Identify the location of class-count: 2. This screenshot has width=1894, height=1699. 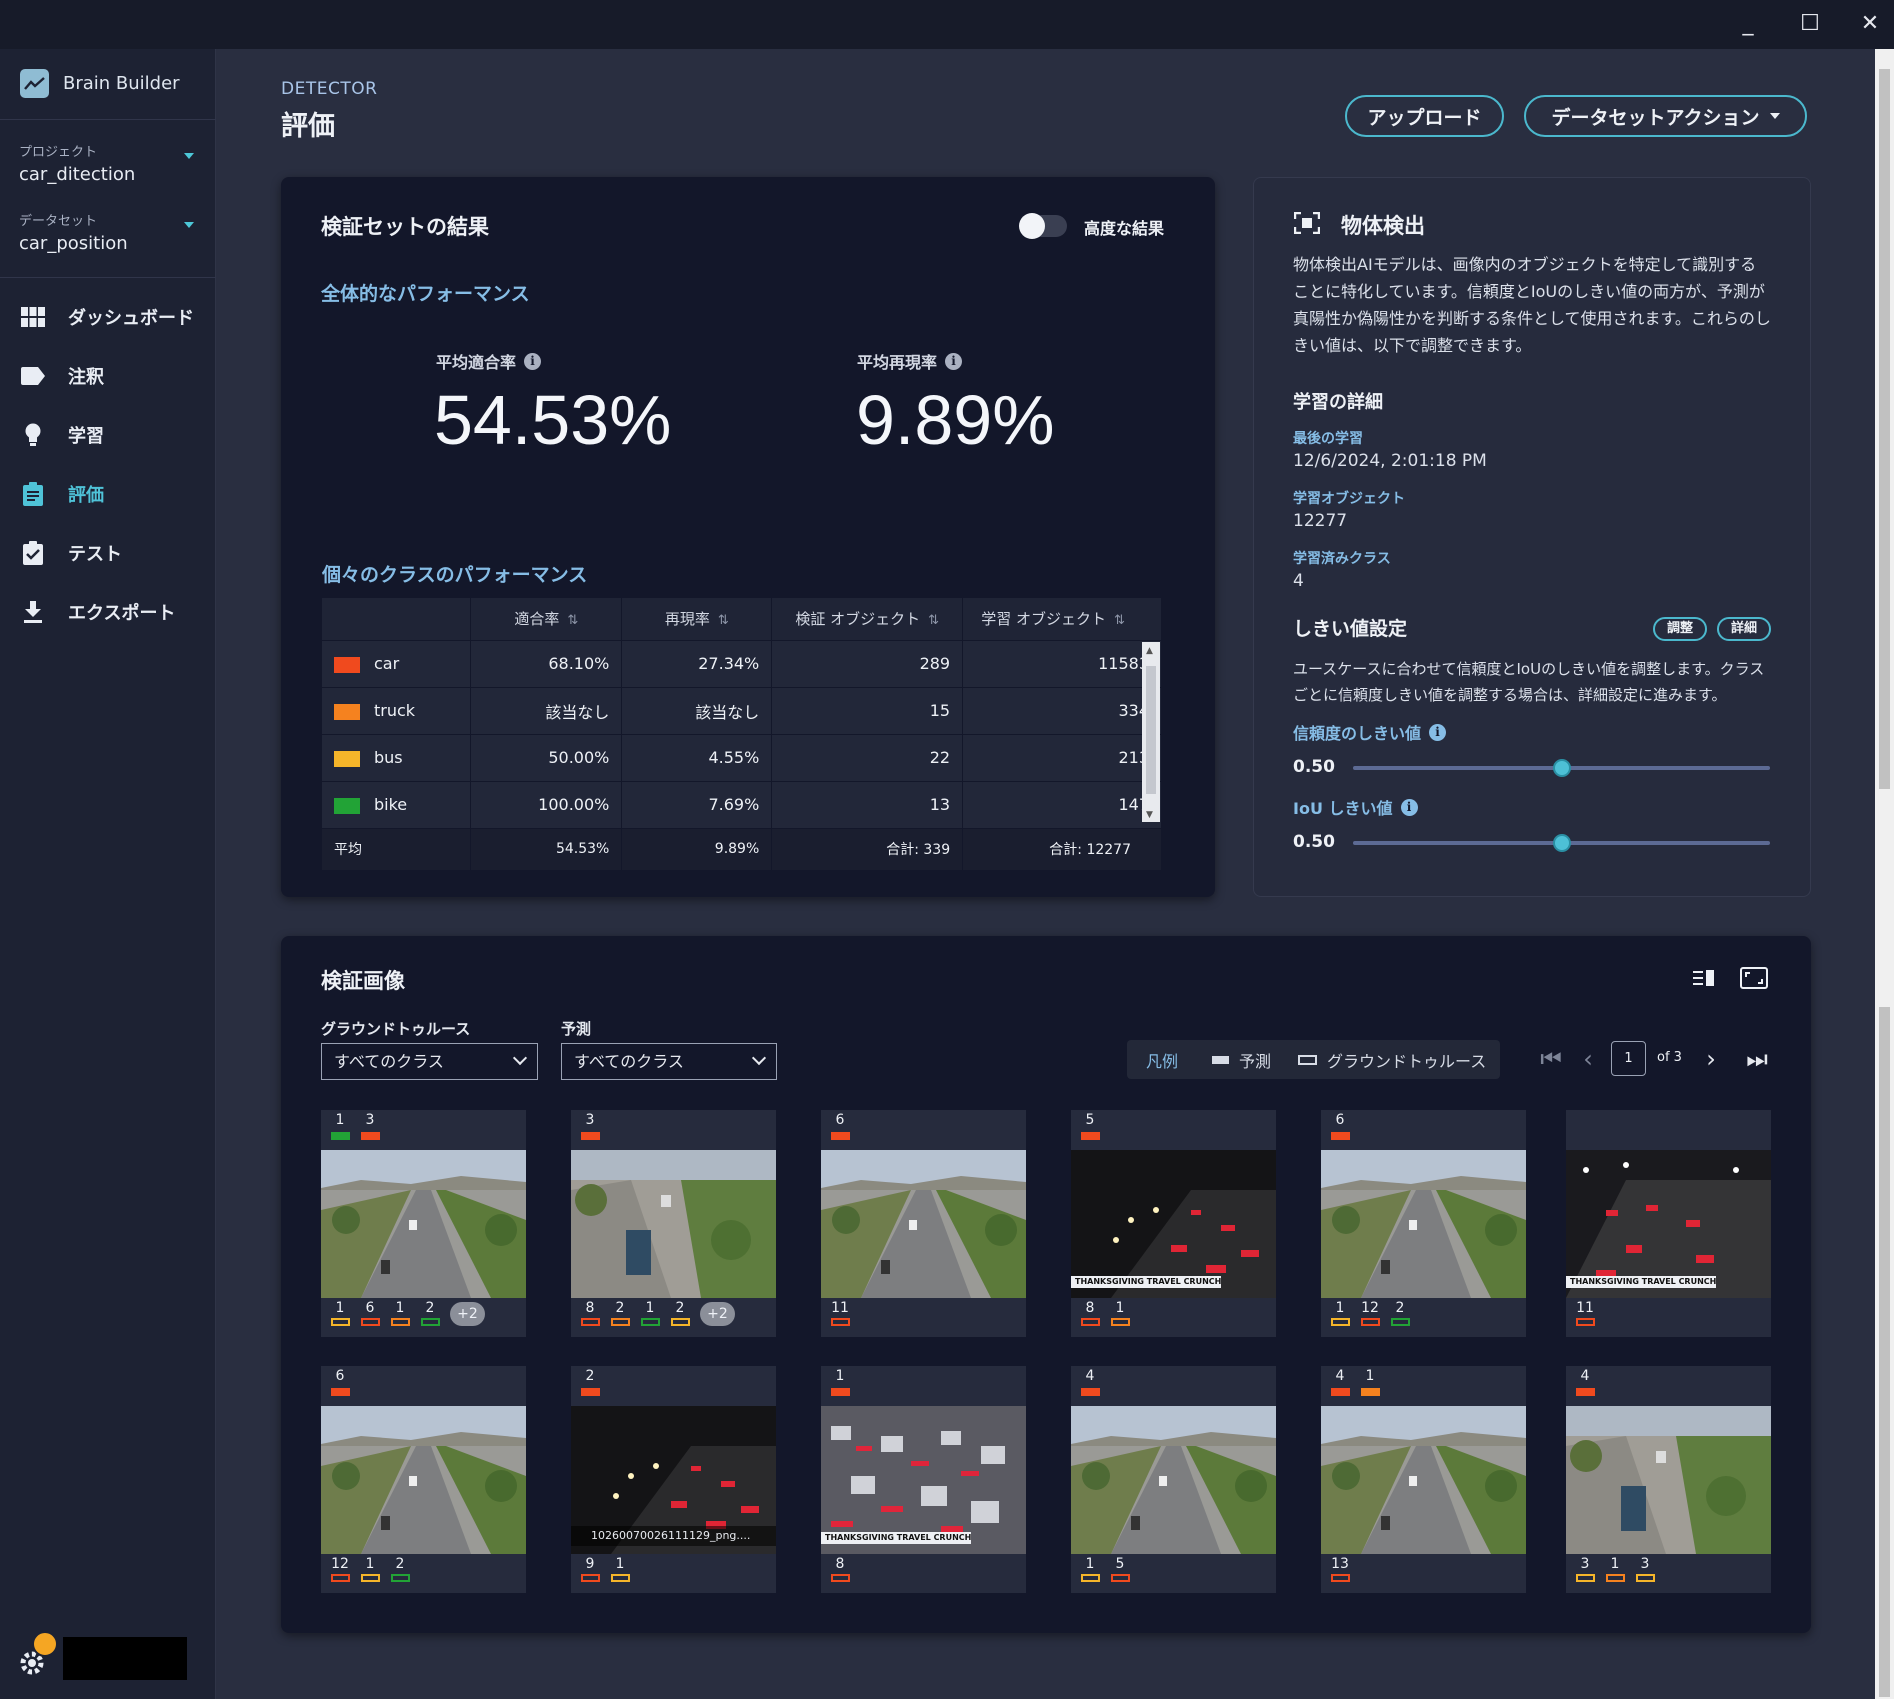
(430, 1308).